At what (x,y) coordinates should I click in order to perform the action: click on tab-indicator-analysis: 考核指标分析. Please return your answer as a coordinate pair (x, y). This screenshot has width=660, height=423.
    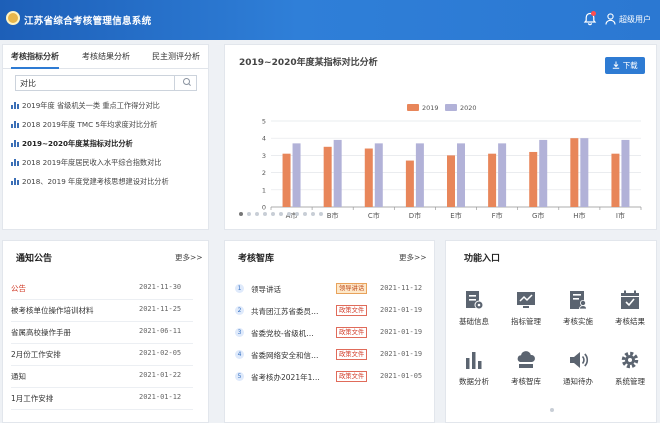
    Looking at the image, I should click on (35, 57).